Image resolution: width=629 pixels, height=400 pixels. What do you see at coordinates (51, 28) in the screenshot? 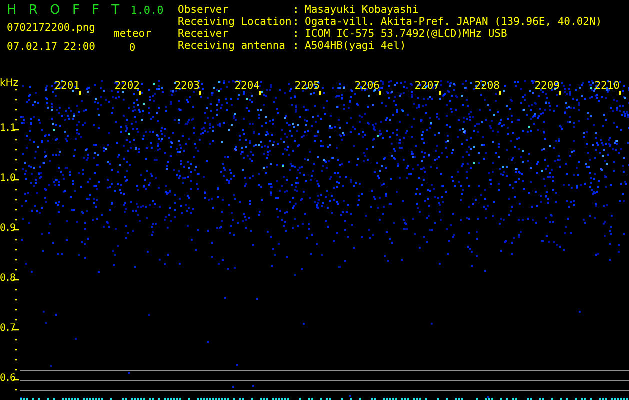
I see `file-name: 0702172200.png` at bounding box center [51, 28].